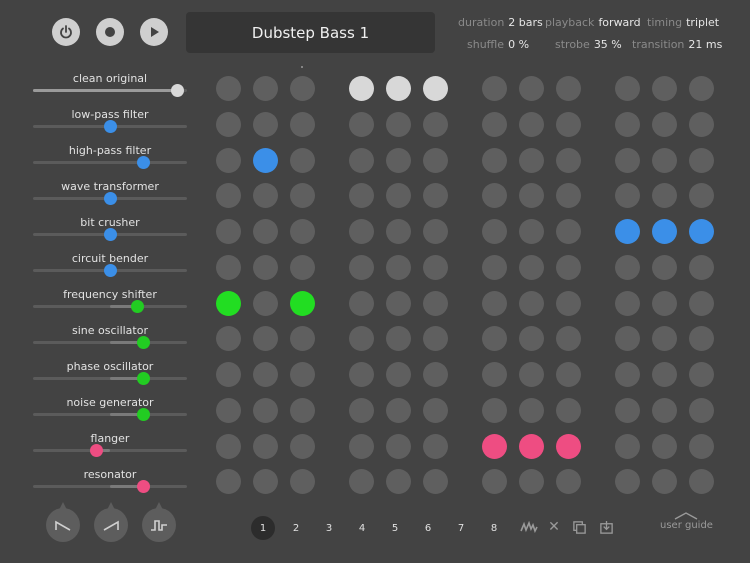 The height and width of the screenshot is (563, 750). I want to click on page-button-5: 5, so click(395, 528).